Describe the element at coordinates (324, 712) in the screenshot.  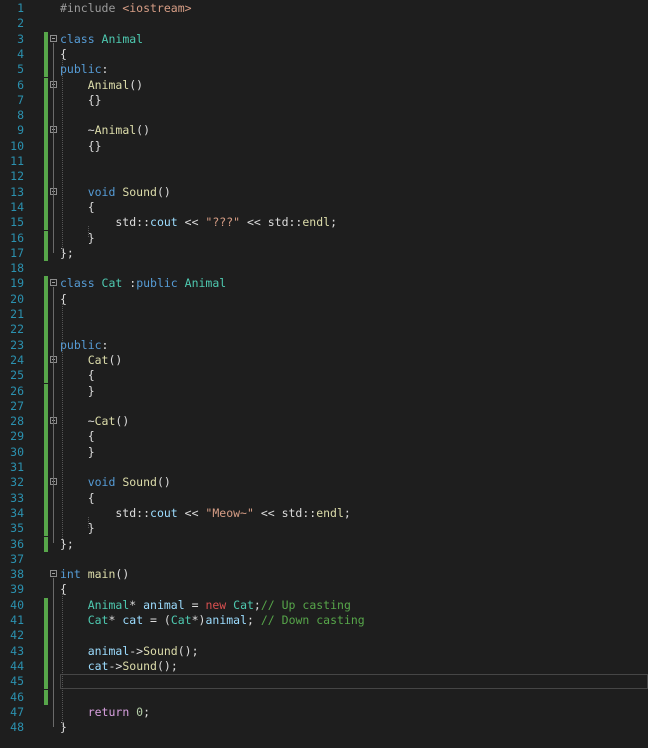
I see `code-line: 47 return 0;` at that location.